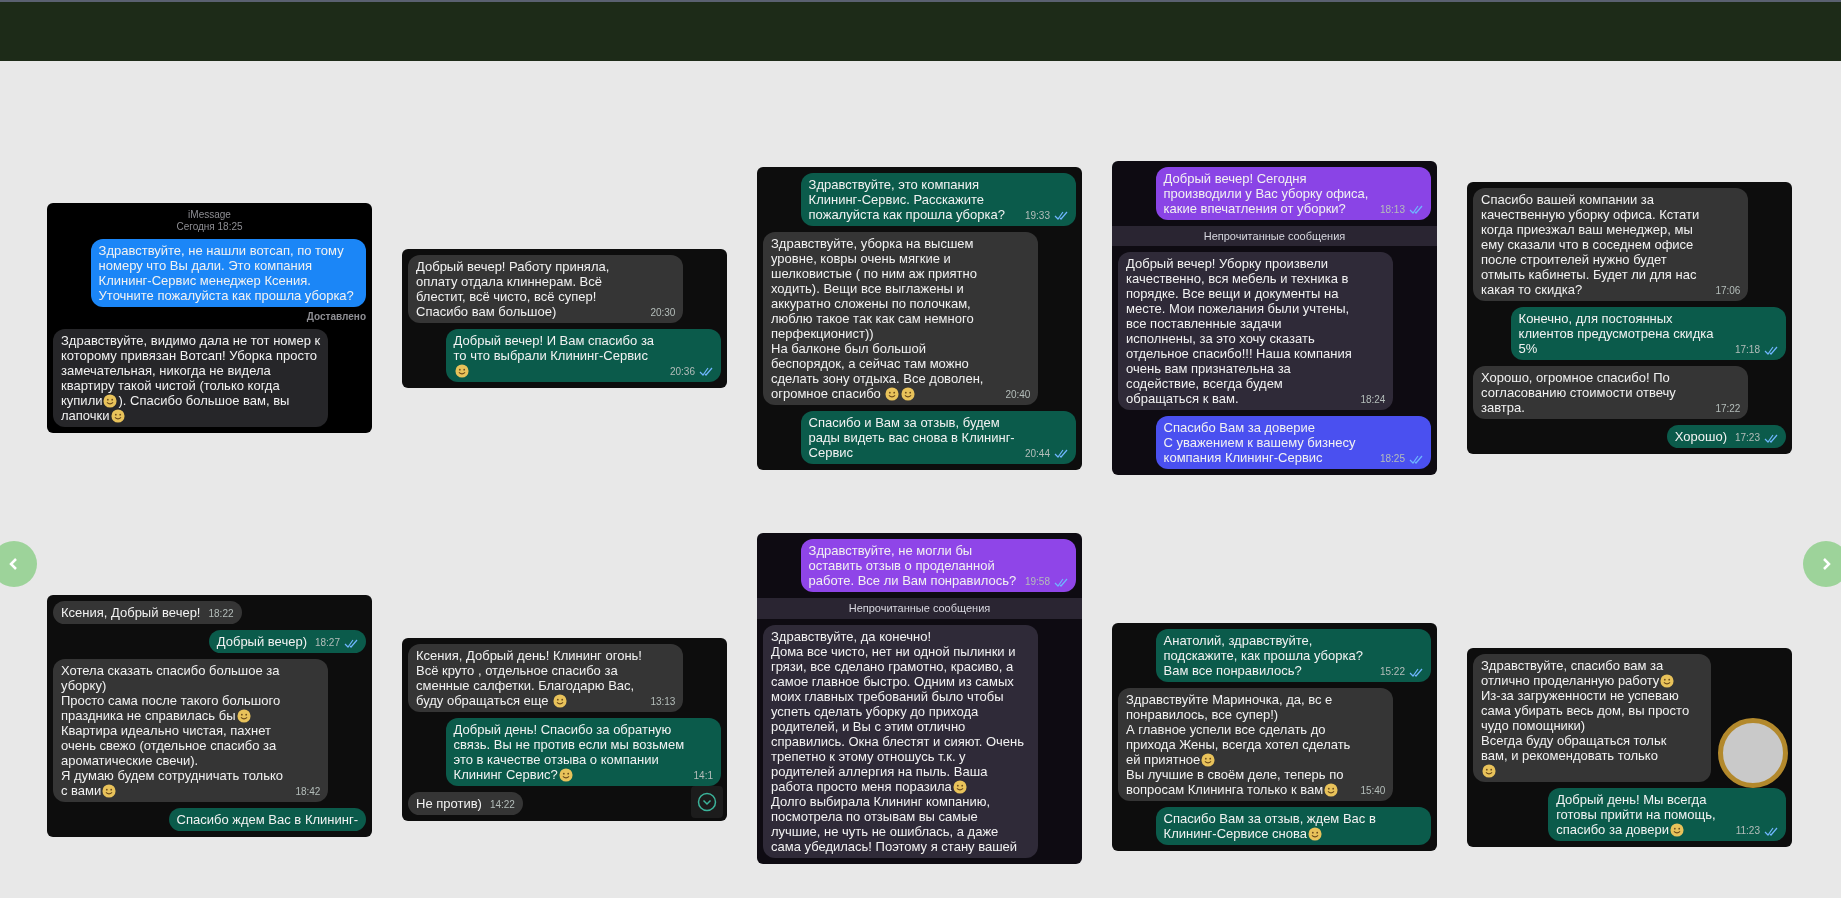 The image size is (1841, 898). I want to click on message-text: Спасибо и Вам за отзыв, будем рады видеть вас снова в Клининг-Сервис, so click(912, 437).